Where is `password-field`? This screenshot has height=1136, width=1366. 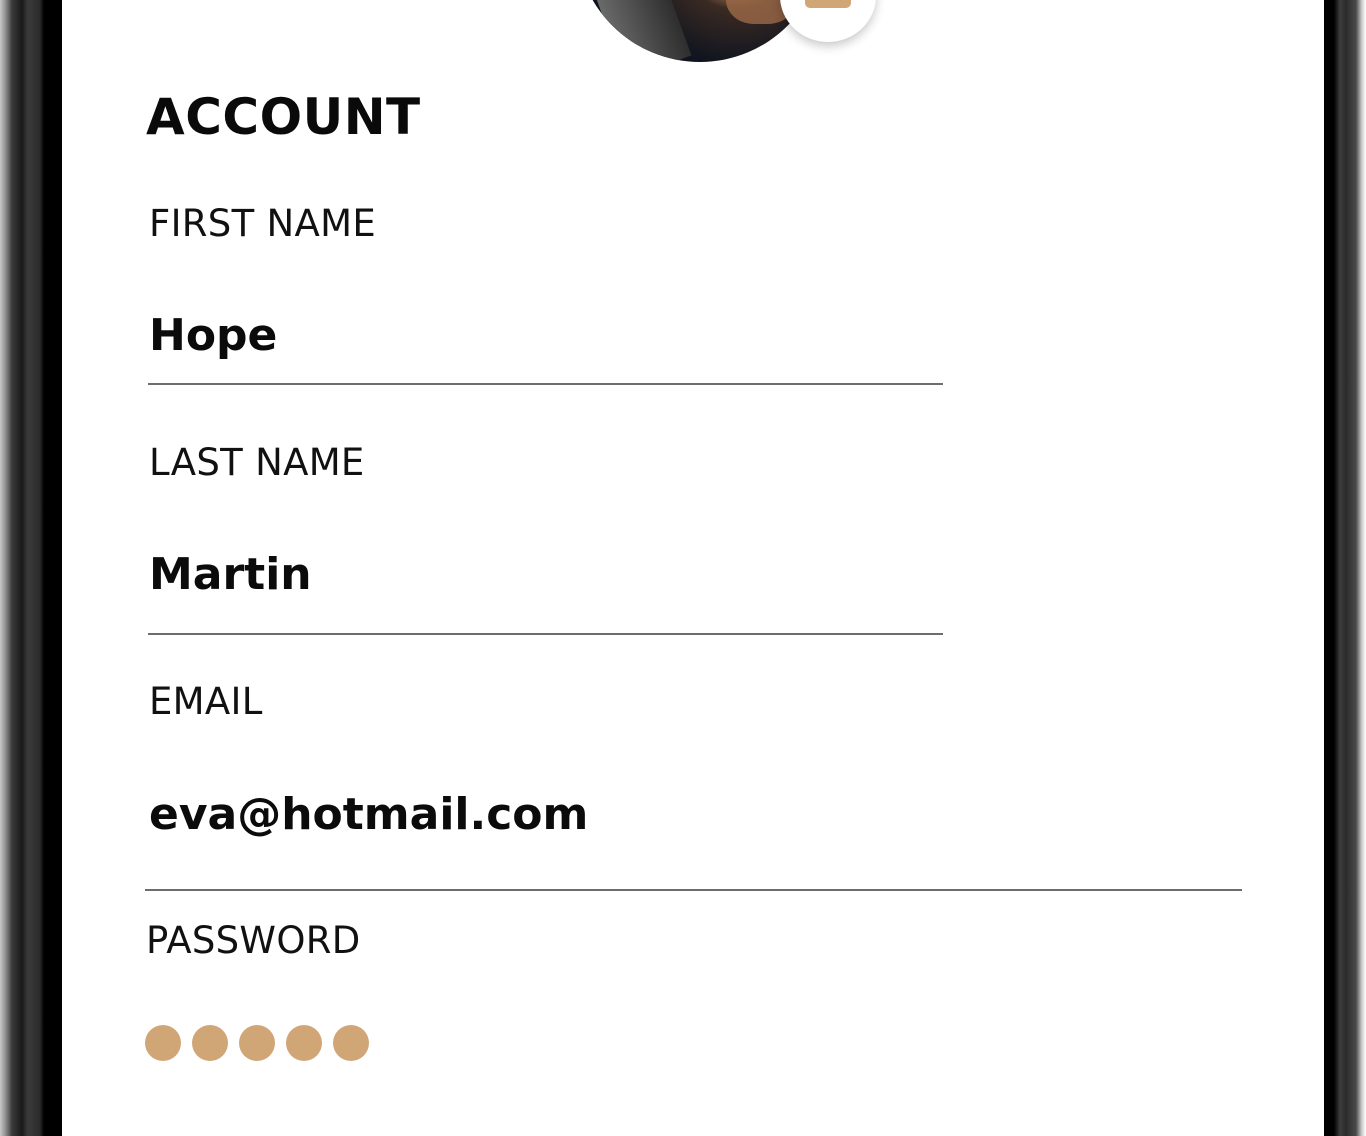 password-field is located at coordinates (257, 1043).